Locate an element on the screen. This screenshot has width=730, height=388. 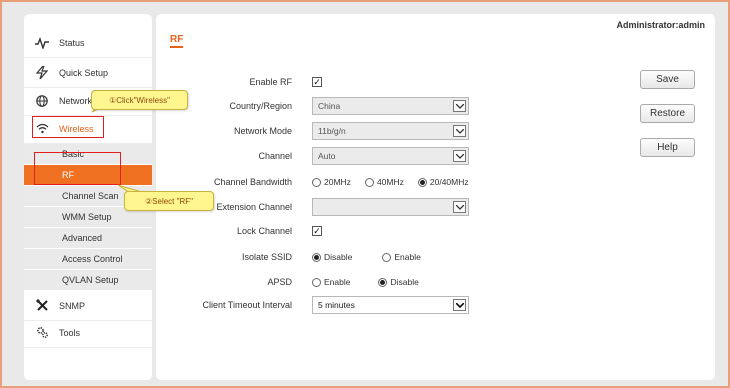
form-row-isolate-ssid: Isolate SSID Disable Enable is located at coordinates (391, 257).